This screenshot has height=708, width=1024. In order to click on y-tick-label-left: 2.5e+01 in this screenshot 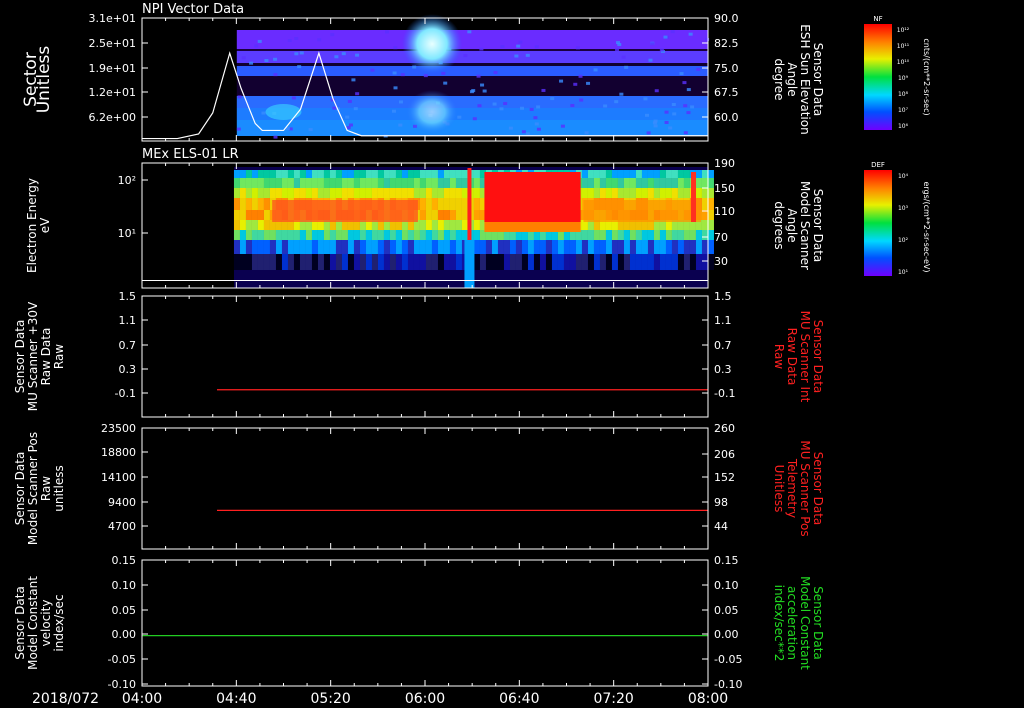, I will do `click(112, 43)`.